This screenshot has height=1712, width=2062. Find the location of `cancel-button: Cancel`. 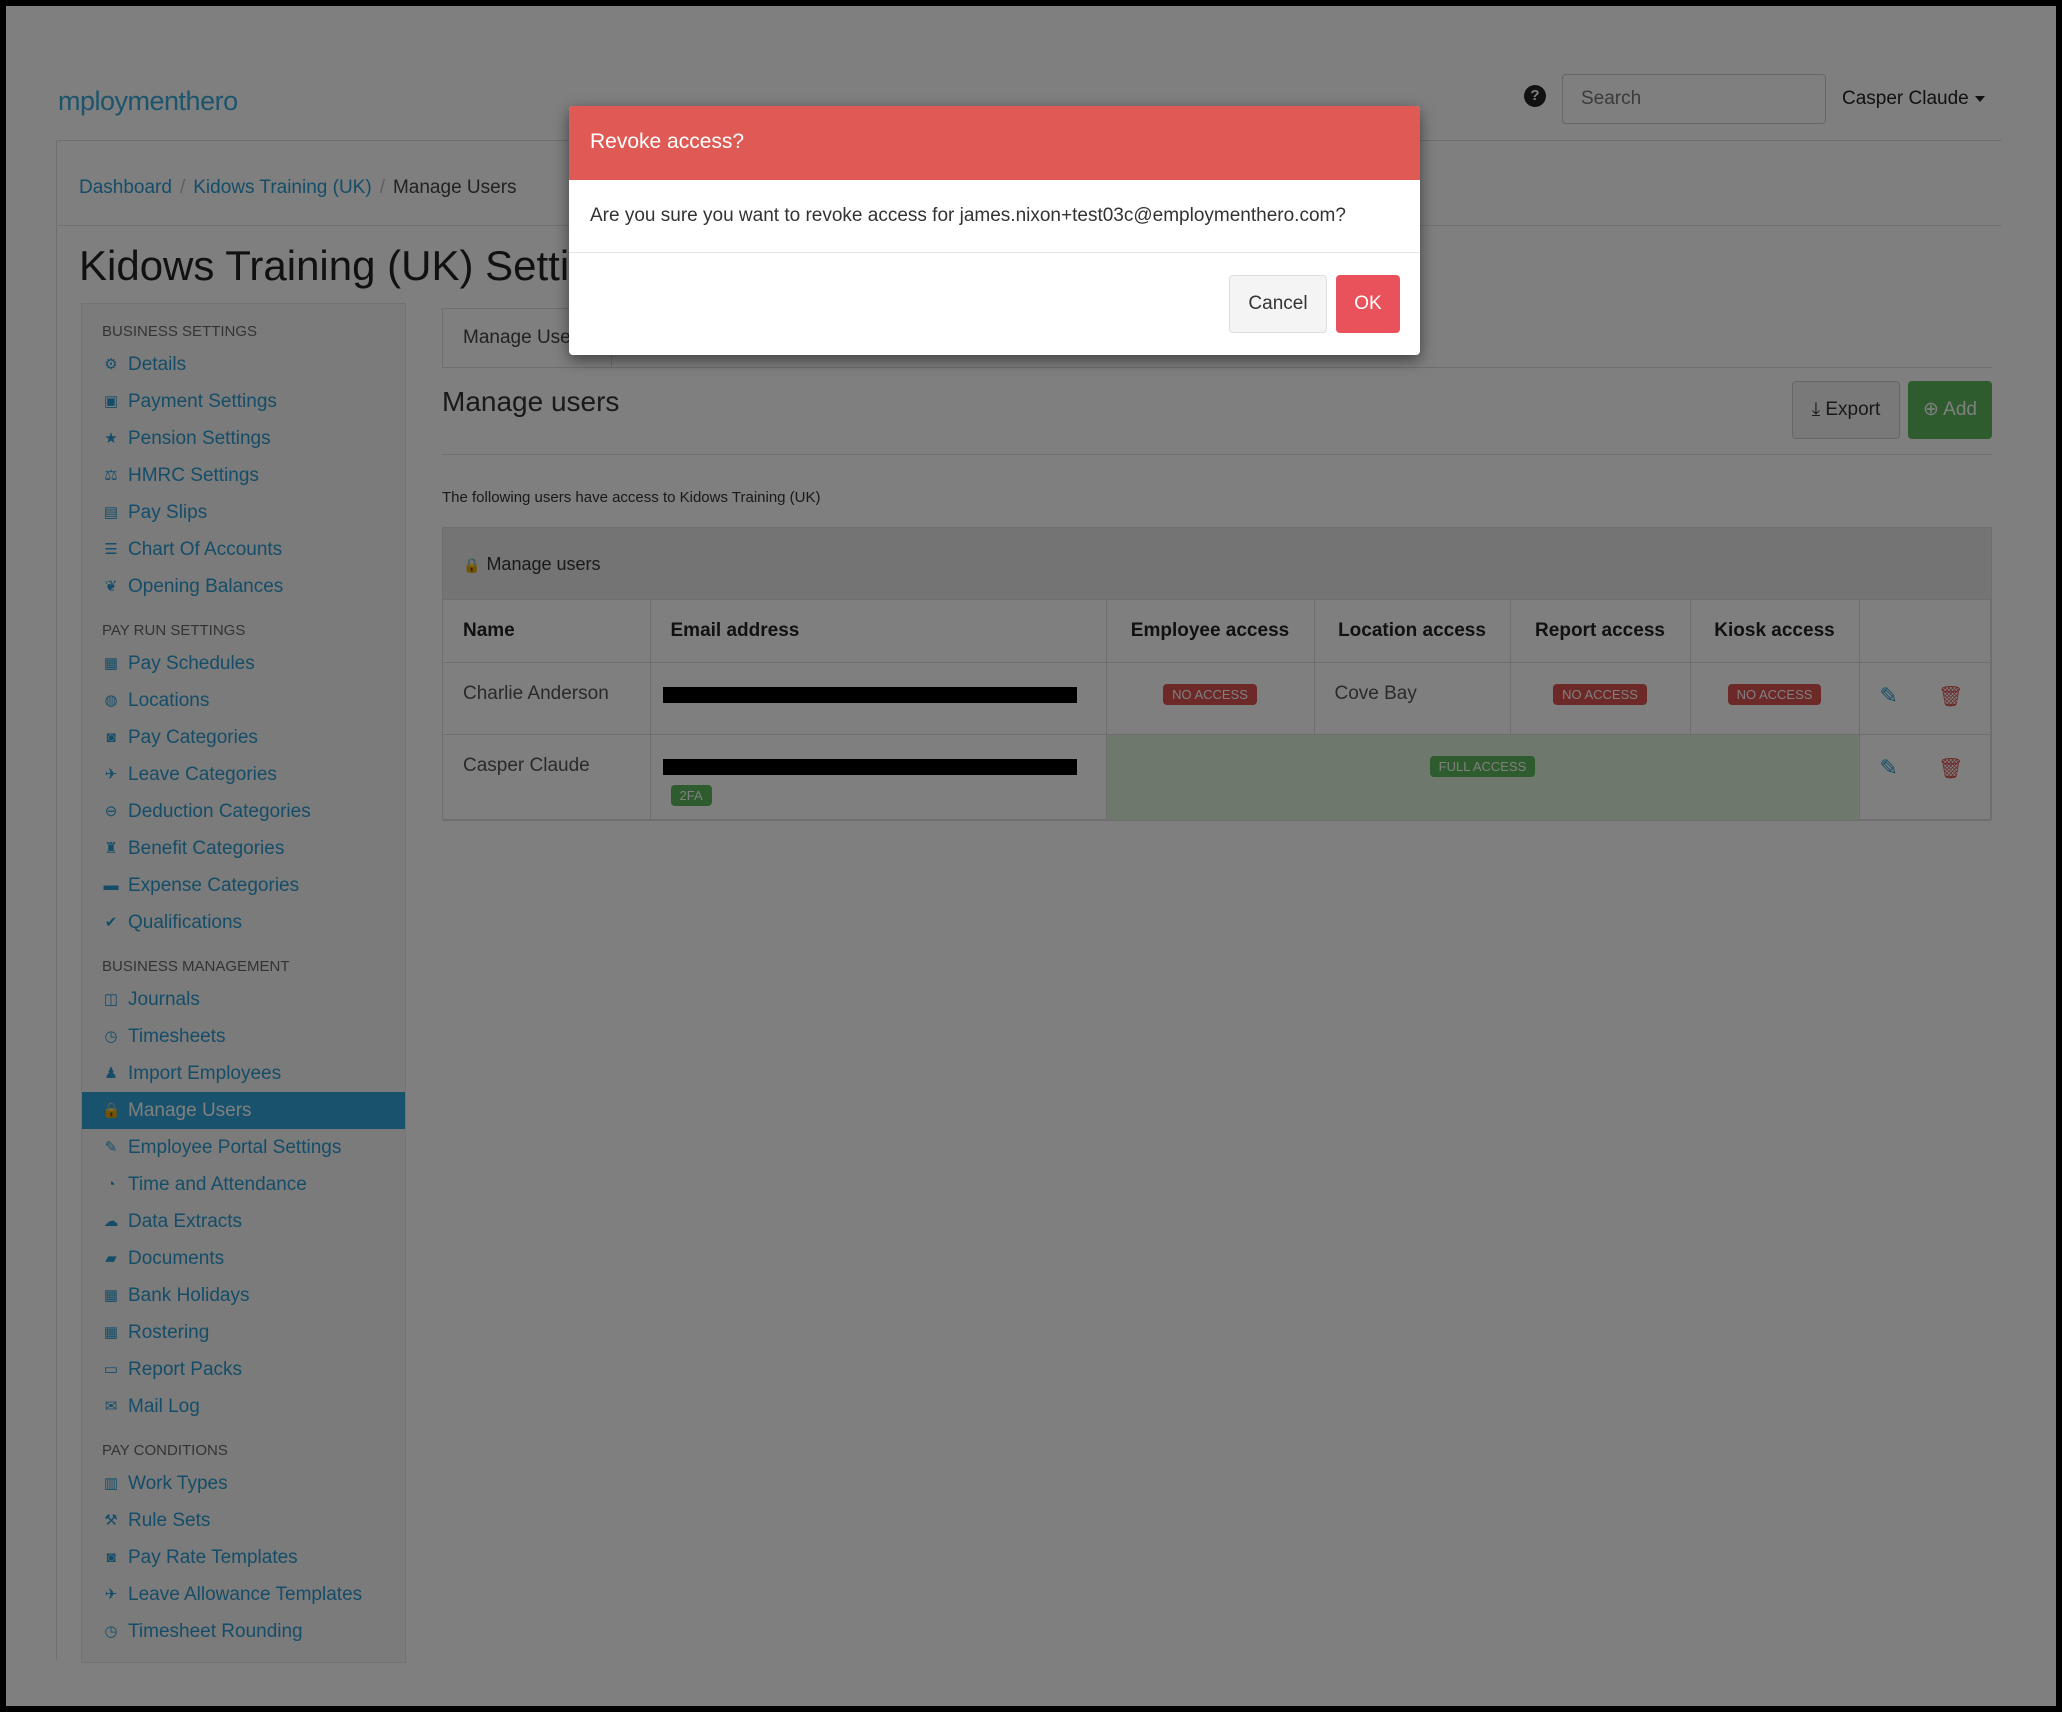

cancel-button: Cancel is located at coordinates (1278, 304).